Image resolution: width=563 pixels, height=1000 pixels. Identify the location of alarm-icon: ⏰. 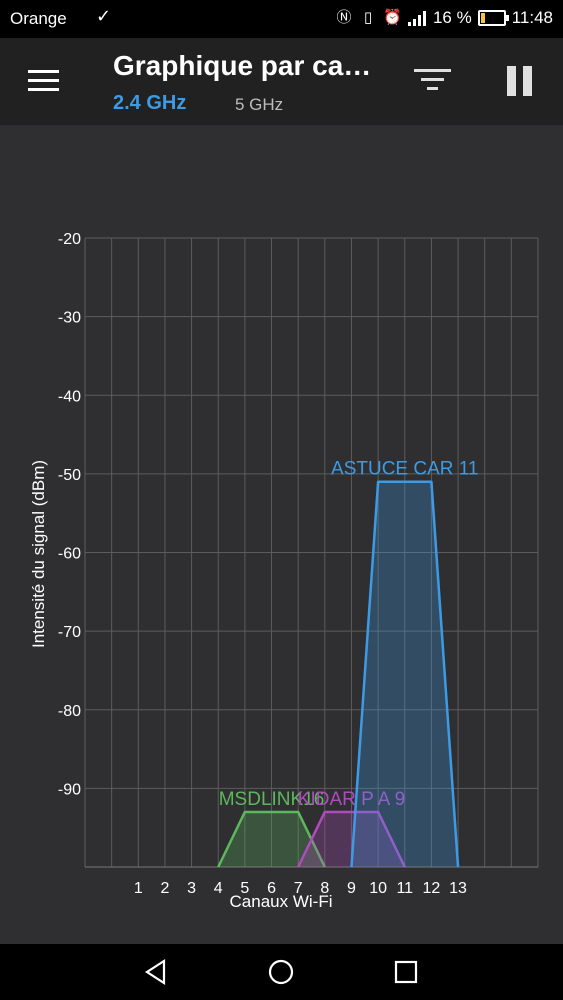
(392, 17).